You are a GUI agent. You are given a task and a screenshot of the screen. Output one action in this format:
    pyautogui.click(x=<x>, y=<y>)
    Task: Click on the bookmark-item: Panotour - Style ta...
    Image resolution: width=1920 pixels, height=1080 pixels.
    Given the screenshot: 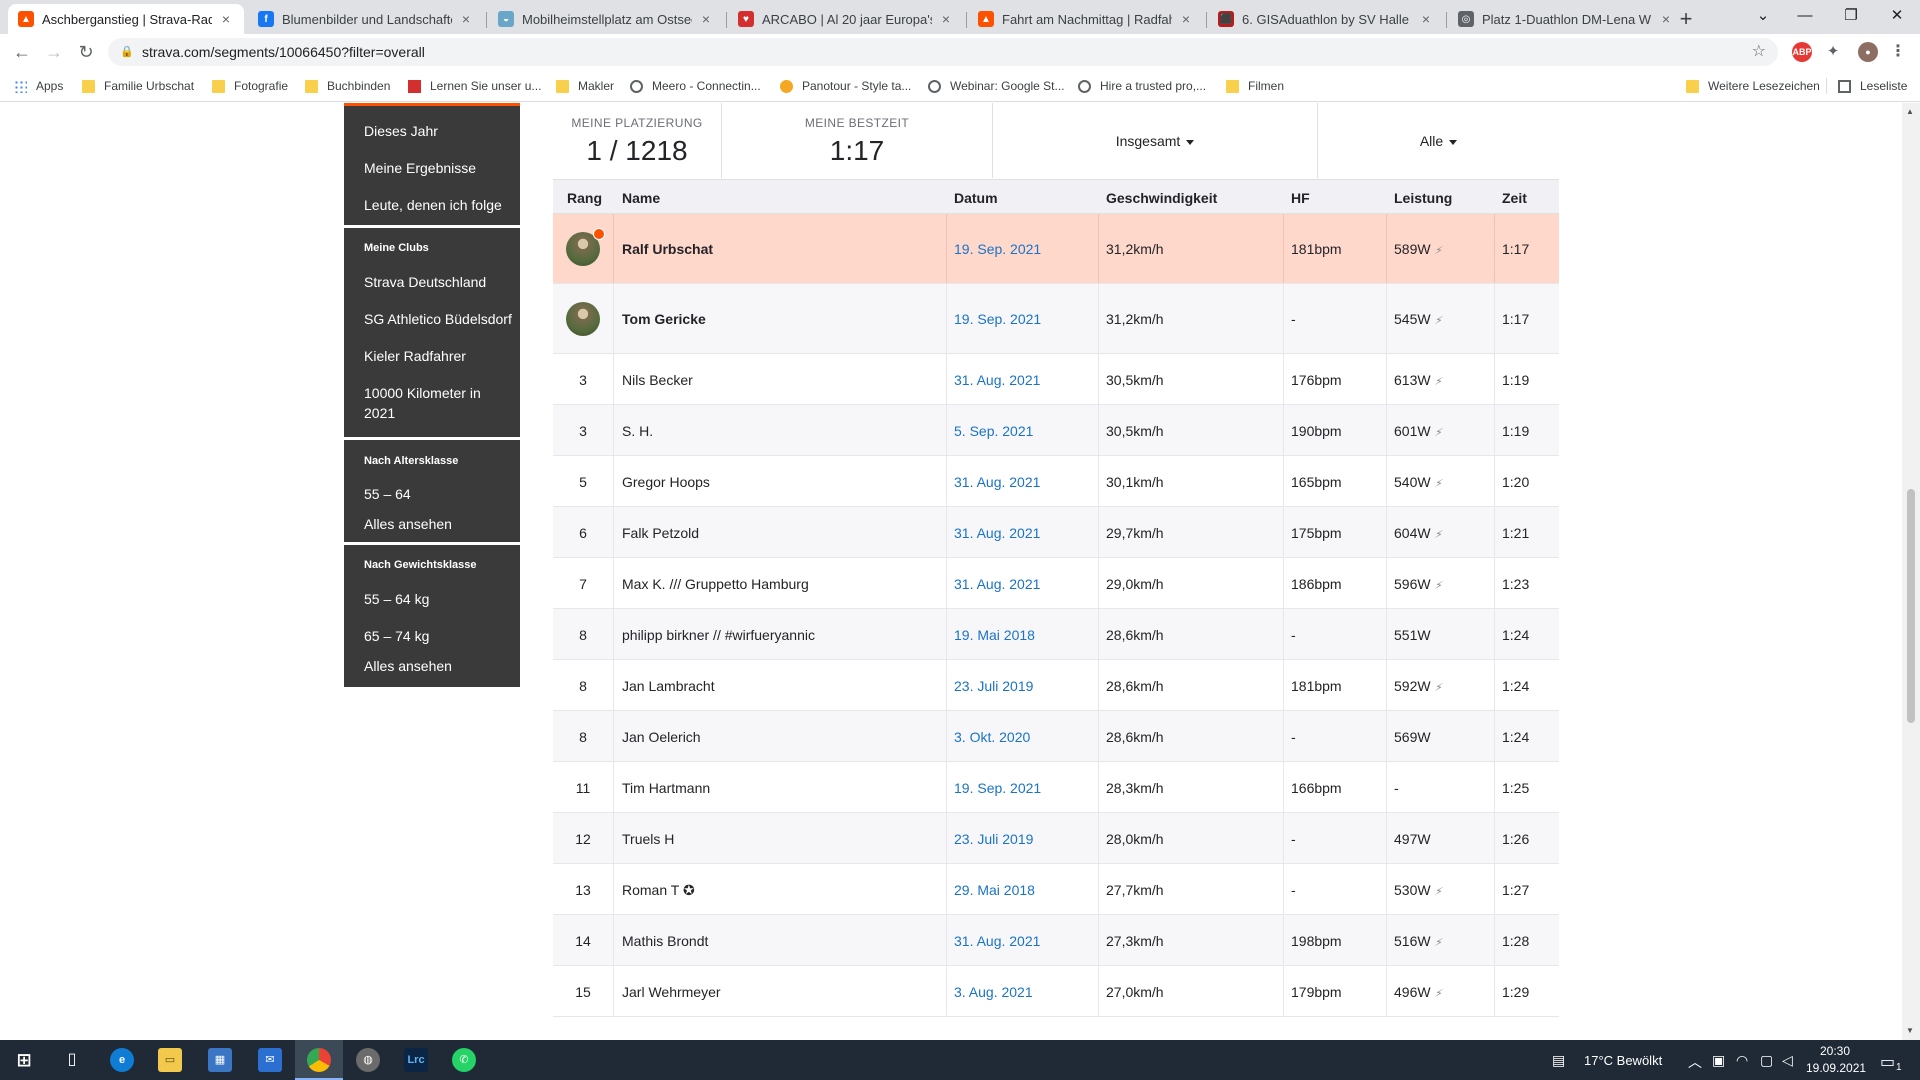 What is the action you would take?
    pyautogui.click(x=845, y=86)
    